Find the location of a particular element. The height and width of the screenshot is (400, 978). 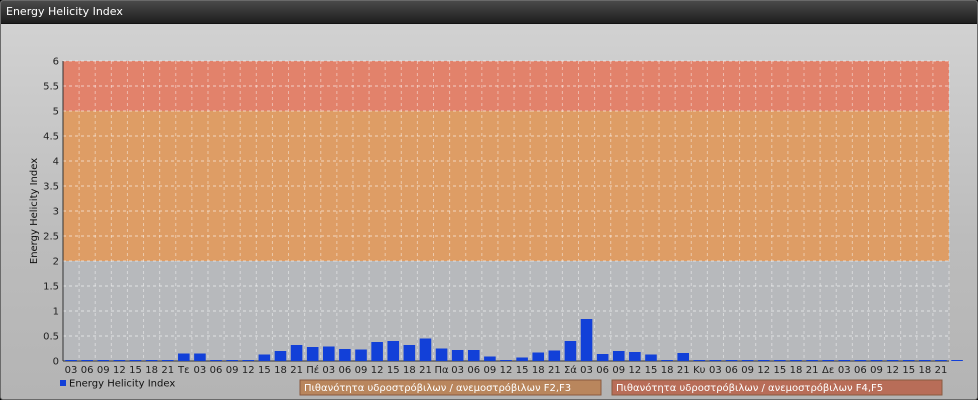

y-axis-label: Energy Helicity Index is located at coordinates (34, 211).